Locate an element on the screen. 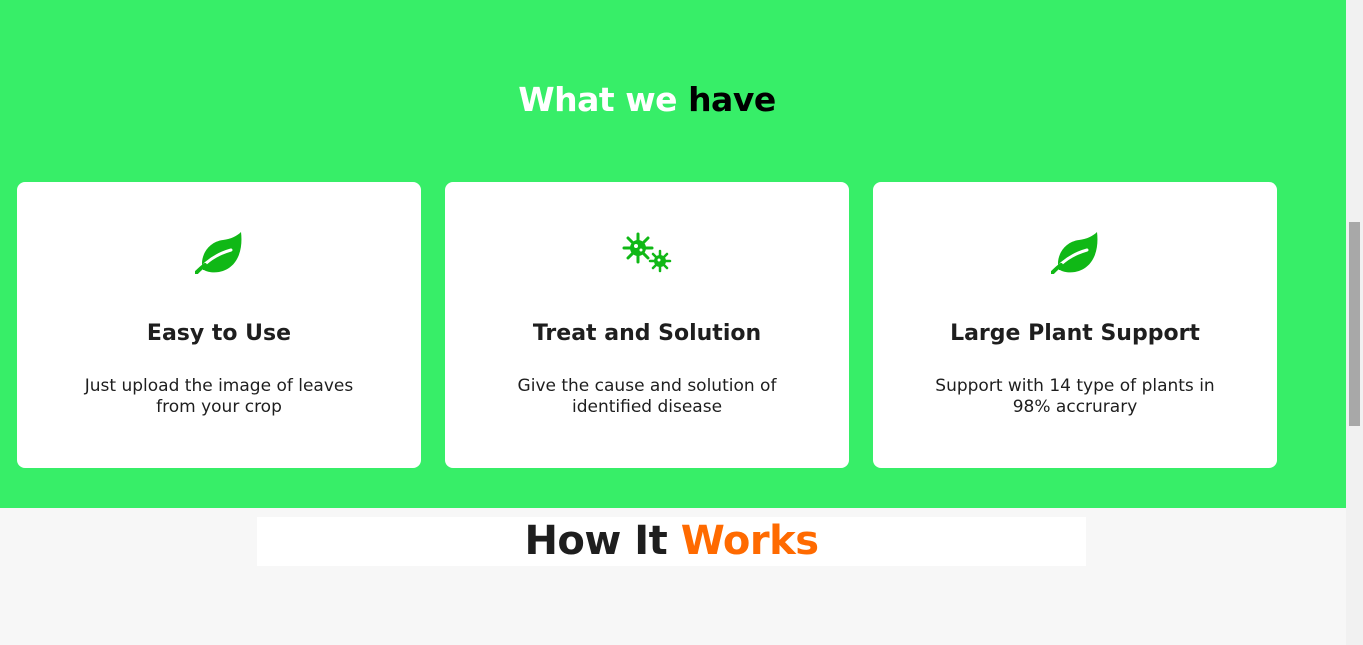 The image size is (1363, 645). how-it-works-title: How It Works is located at coordinates (671, 541).